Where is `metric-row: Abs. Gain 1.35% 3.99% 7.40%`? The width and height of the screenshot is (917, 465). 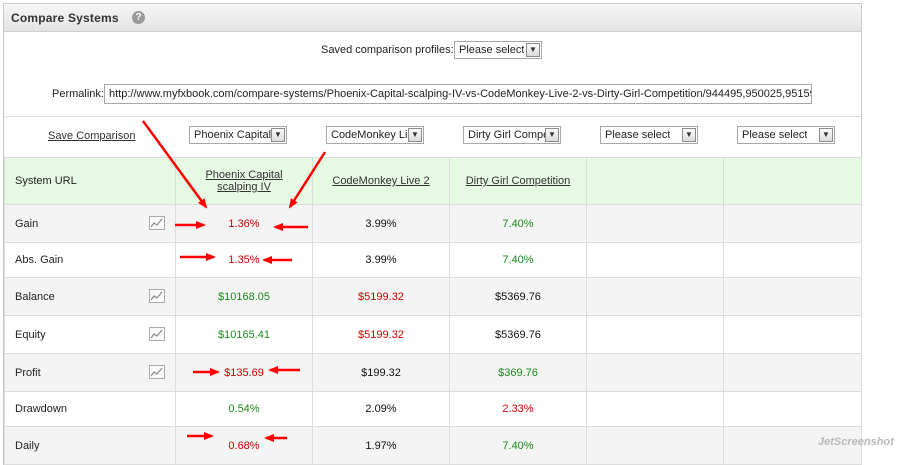
metric-row: Abs. Gain 1.35% 3.99% 7.40% is located at coordinates (433, 260).